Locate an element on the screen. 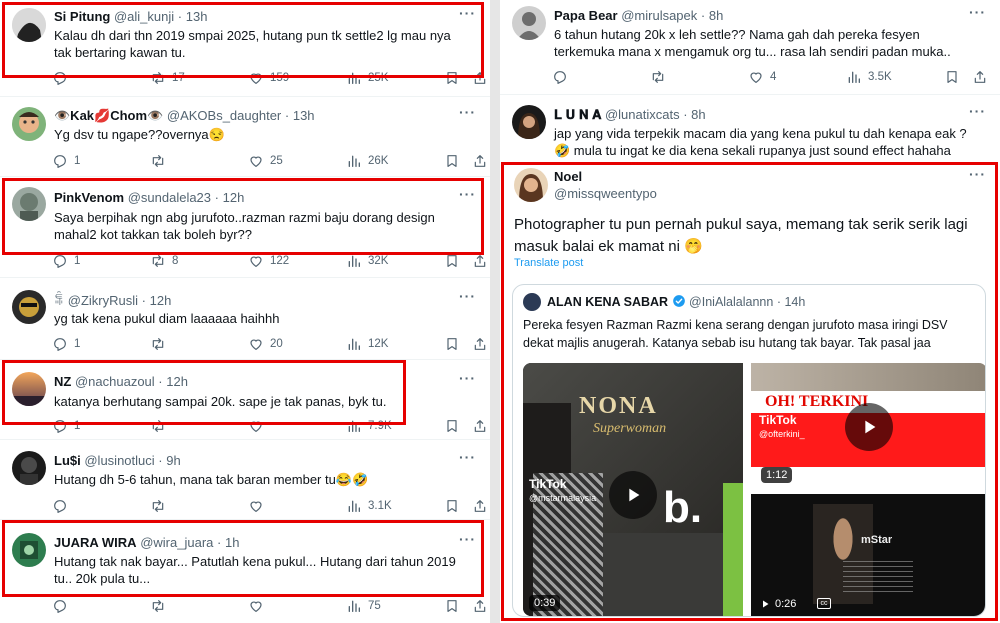 The width and height of the screenshot is (1000, 623). author-handle: @missqweentypo is located at coordinates (605, 193).